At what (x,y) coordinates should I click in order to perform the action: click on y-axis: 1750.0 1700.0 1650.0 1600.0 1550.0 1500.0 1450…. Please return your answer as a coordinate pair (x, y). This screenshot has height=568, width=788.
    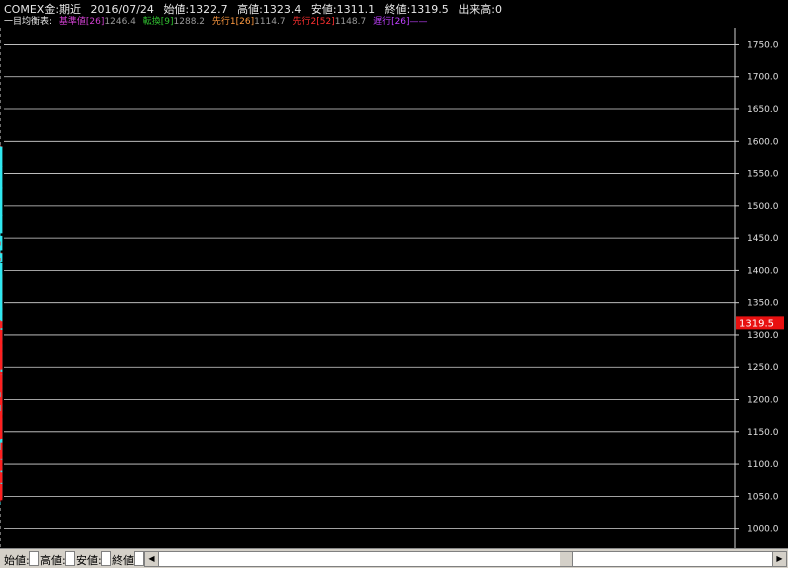
    Looking at the image, I should click on (756, 288).